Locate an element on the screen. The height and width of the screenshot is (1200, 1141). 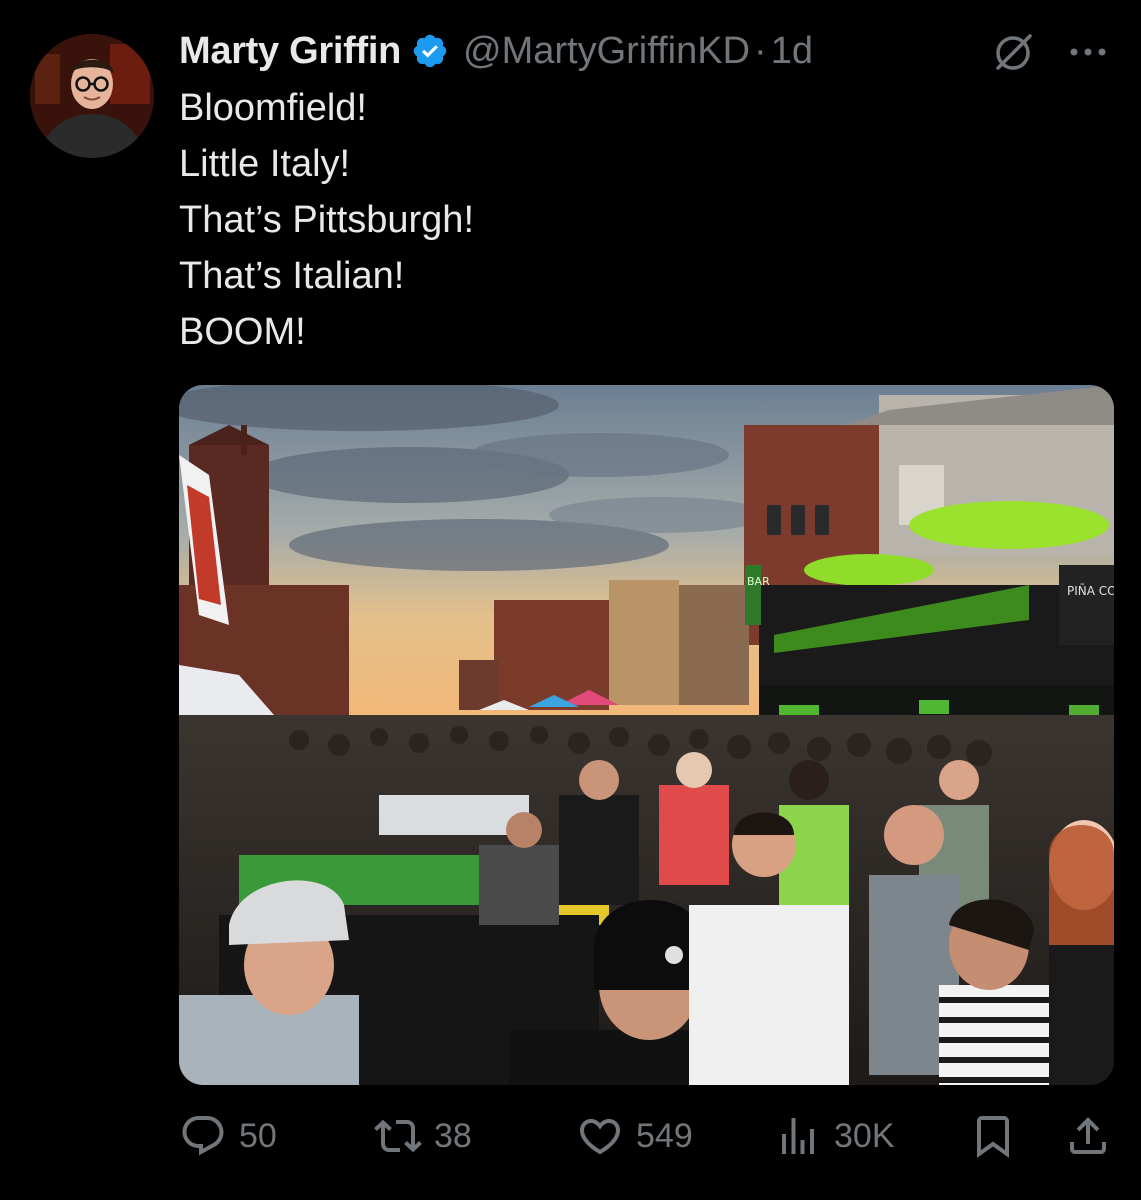
more-icon is located at coordinates (1088, 52).